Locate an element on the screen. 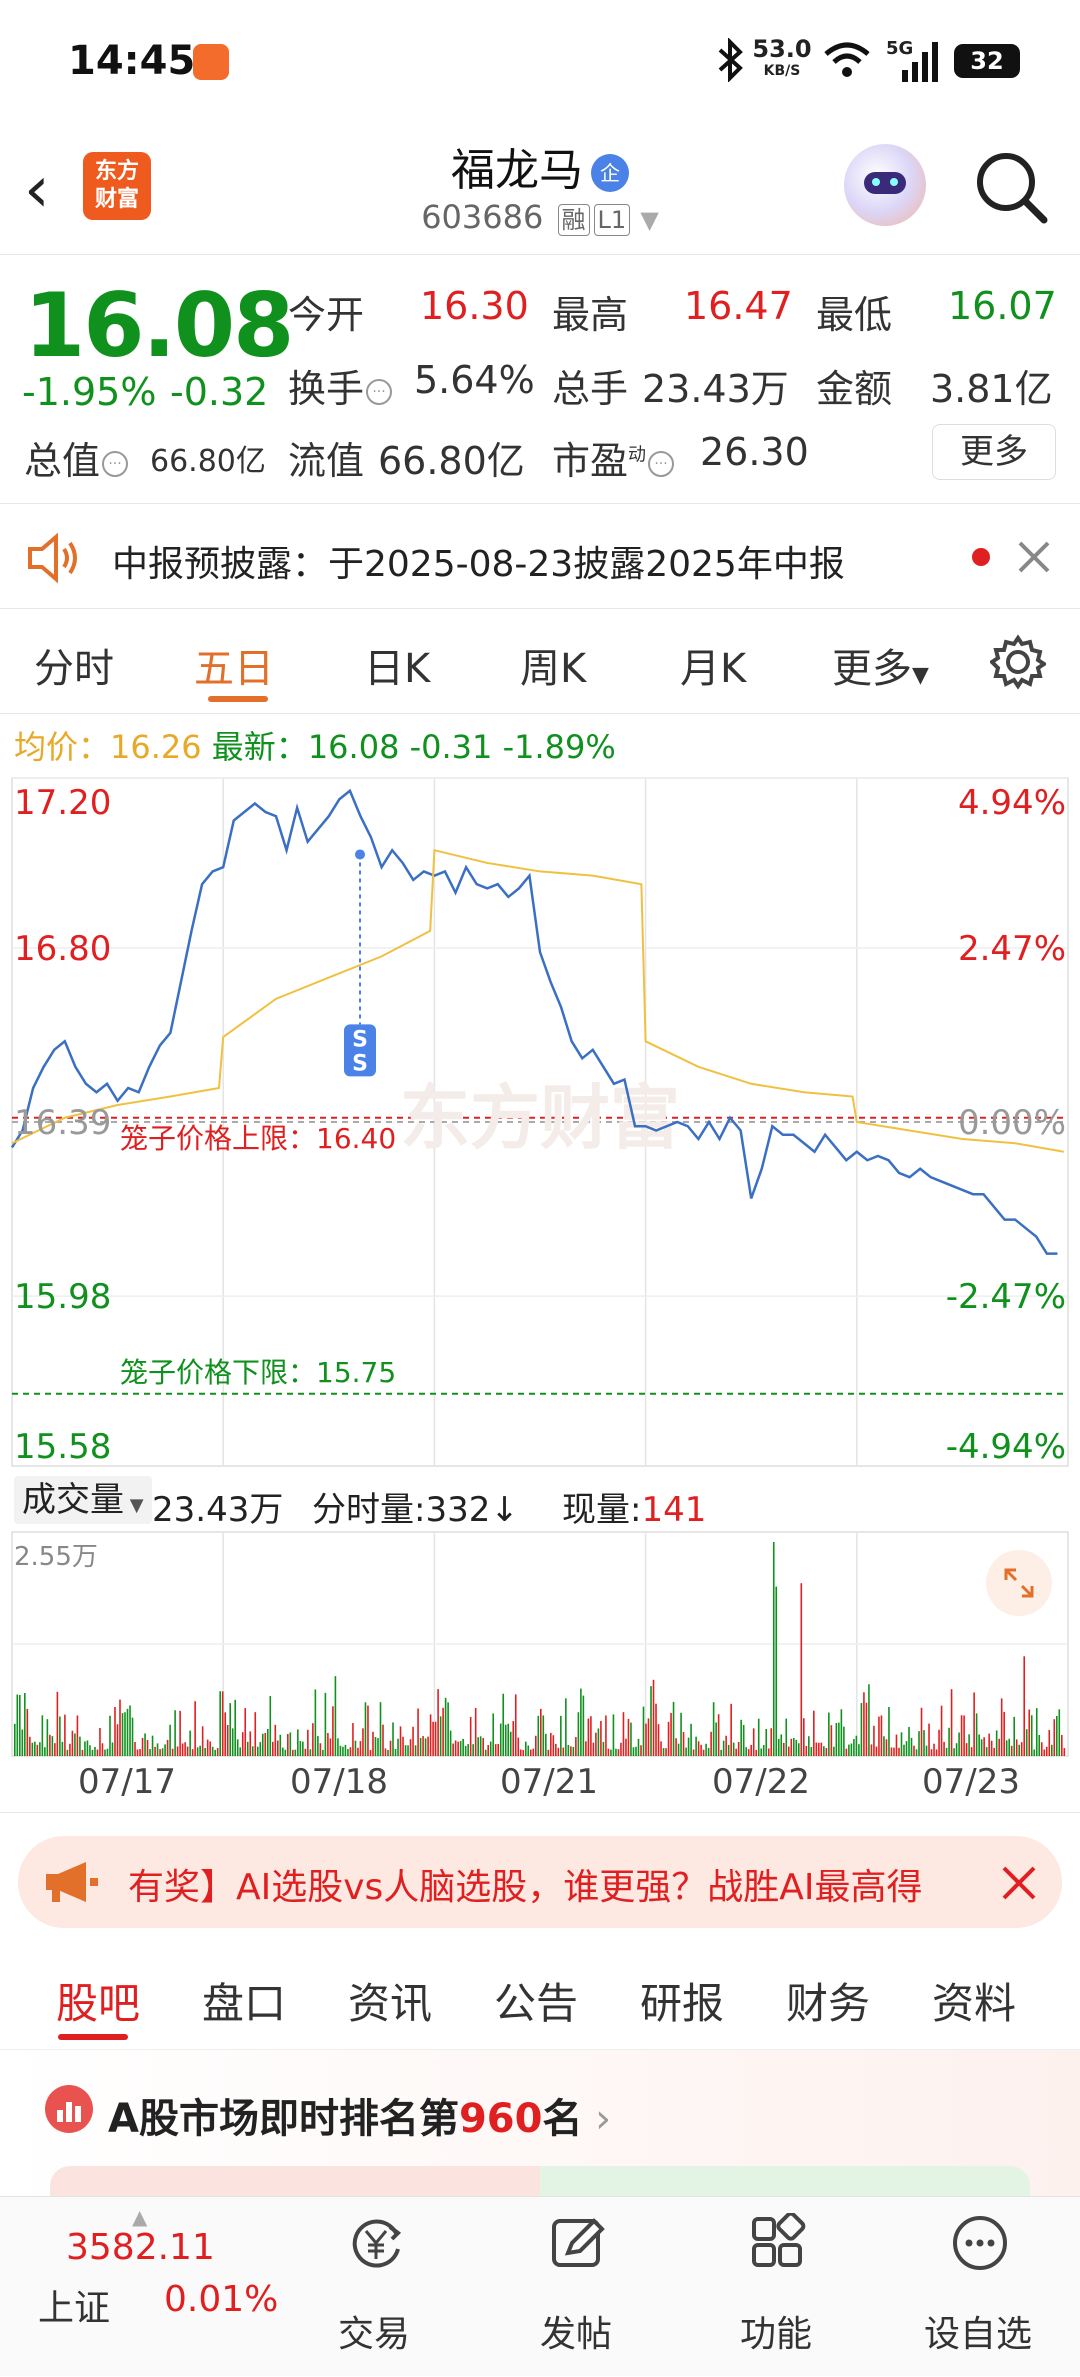 The height and width of the screenshot is (2377, 1080). tab-weekly-k: 周K is located at coordinates (553, 665).